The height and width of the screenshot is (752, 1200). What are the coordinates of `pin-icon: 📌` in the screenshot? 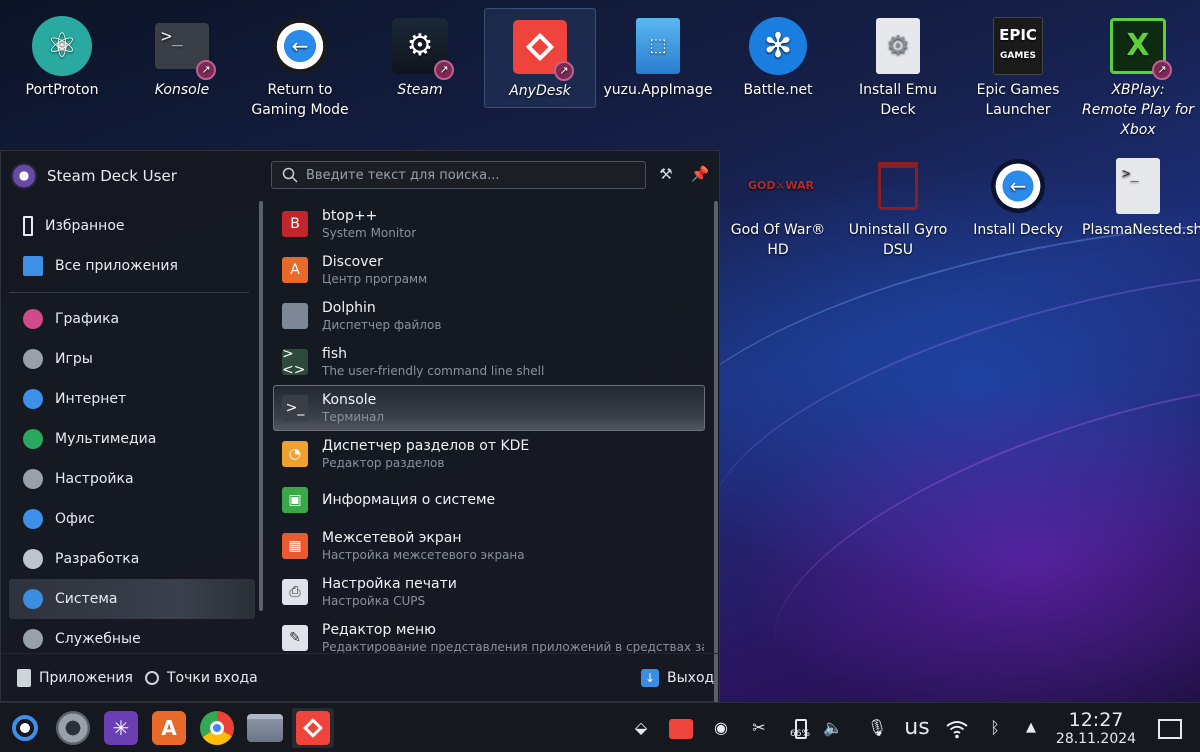 It's located at (700, 174).